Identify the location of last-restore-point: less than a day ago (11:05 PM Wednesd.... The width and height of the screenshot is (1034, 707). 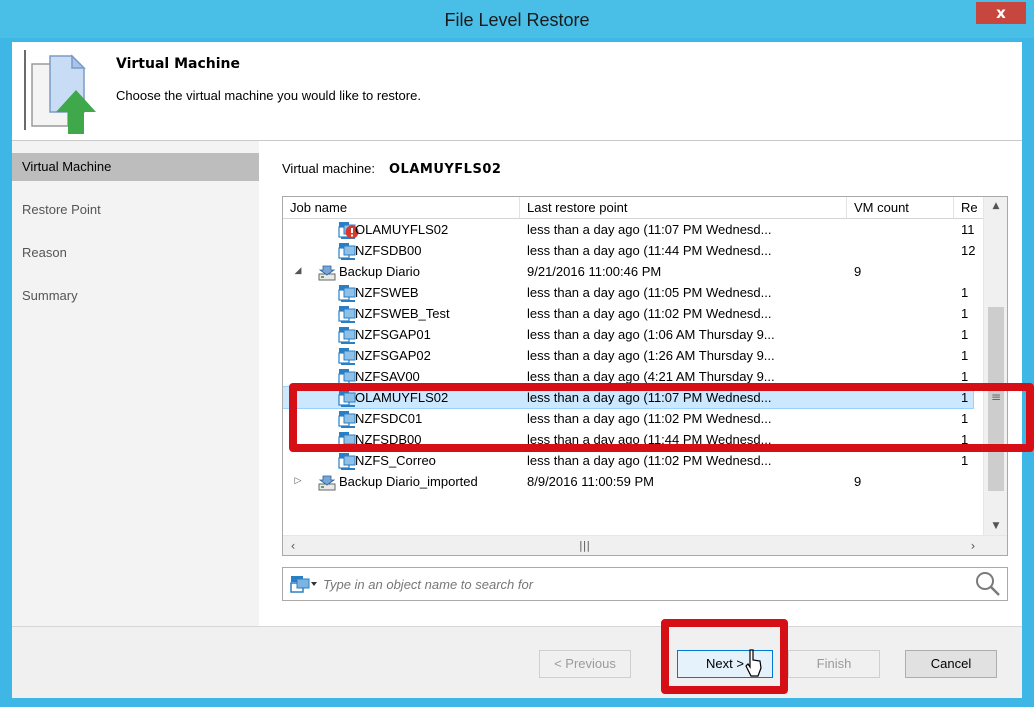
(649, 292).